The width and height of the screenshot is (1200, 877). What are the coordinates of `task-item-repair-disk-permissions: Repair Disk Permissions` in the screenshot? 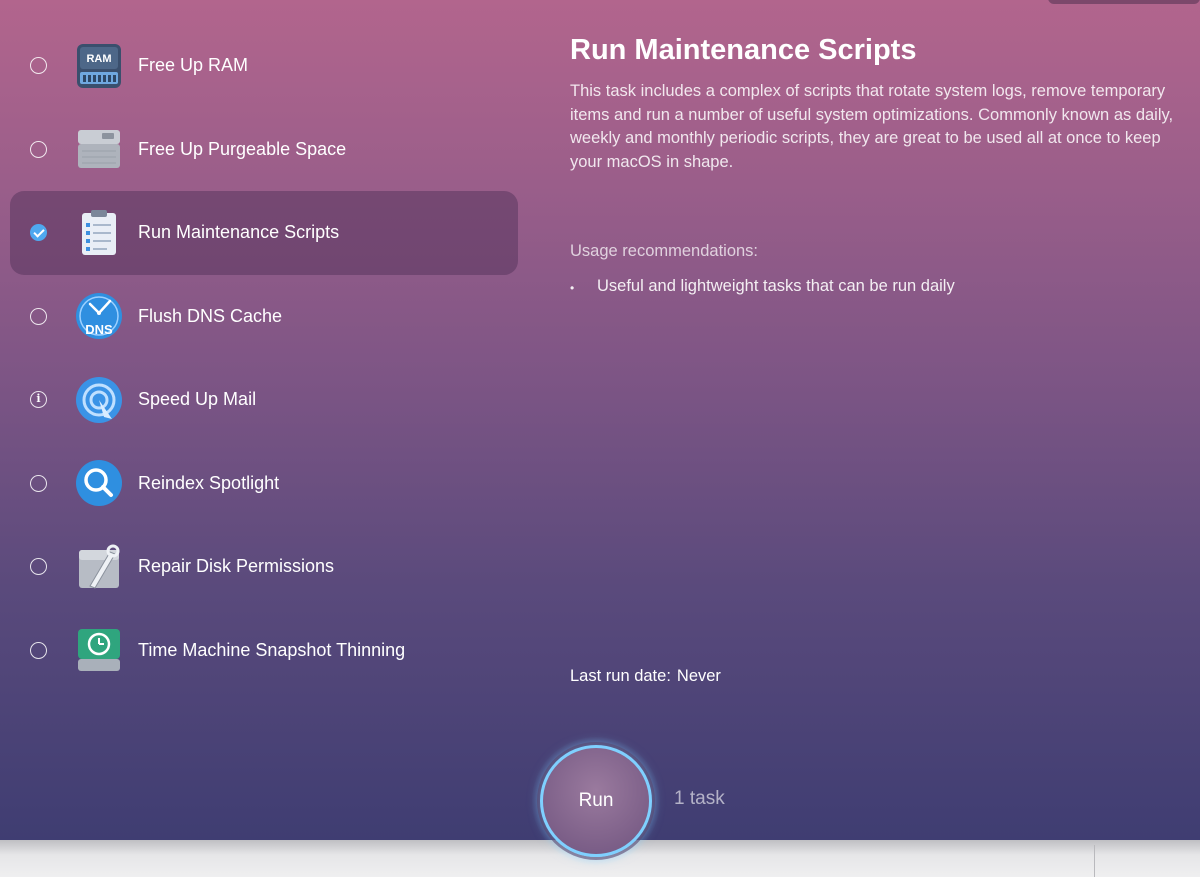 It's located at (264, 567).